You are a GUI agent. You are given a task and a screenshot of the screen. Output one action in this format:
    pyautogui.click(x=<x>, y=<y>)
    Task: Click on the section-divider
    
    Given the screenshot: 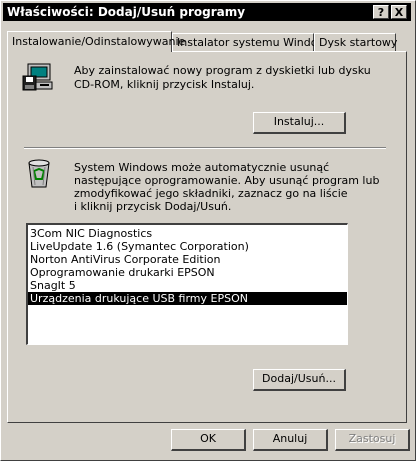 What is the action you would take?
    pyautogui.click(x=205, y=148)
    